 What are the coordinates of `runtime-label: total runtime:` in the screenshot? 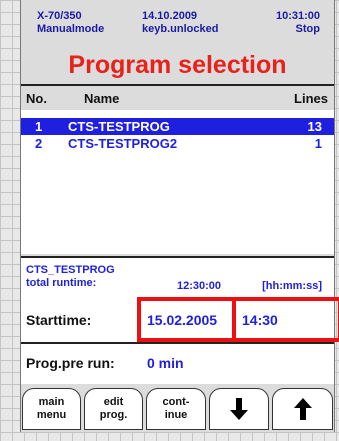 It's located at (61, 283).